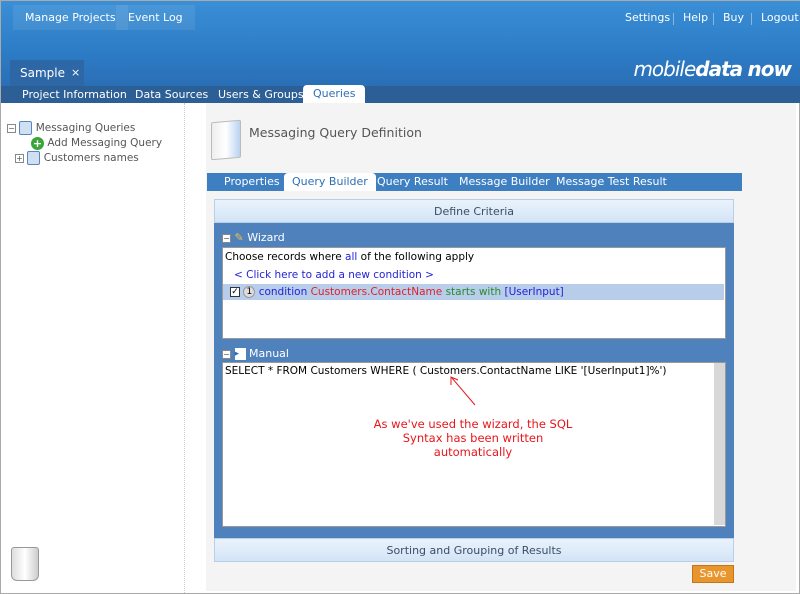  I want to click on wizard-header: − ✎ Wizard, so click(253, 237).